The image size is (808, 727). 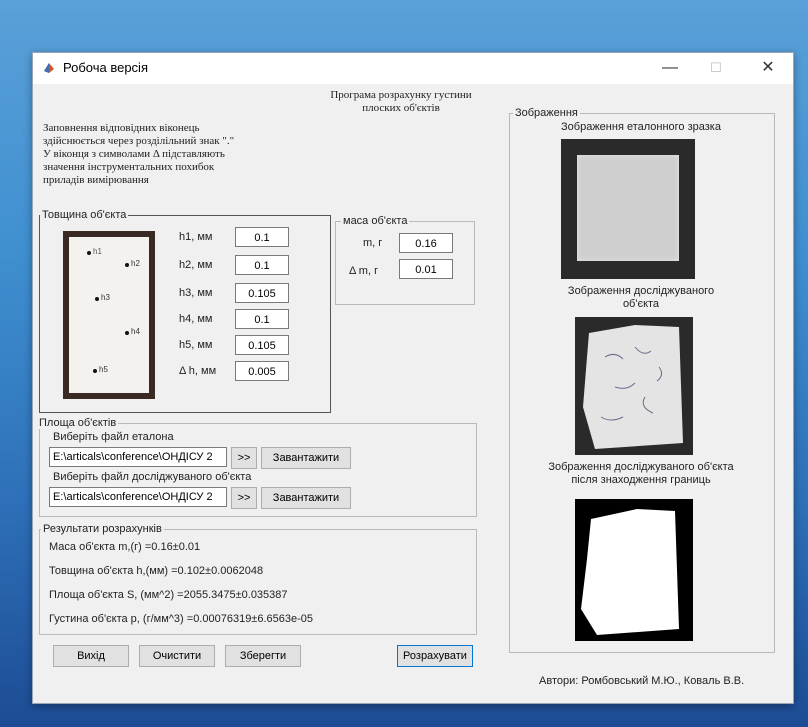 I want to click on boundary-mask-shape, so click(x=630, y=572).